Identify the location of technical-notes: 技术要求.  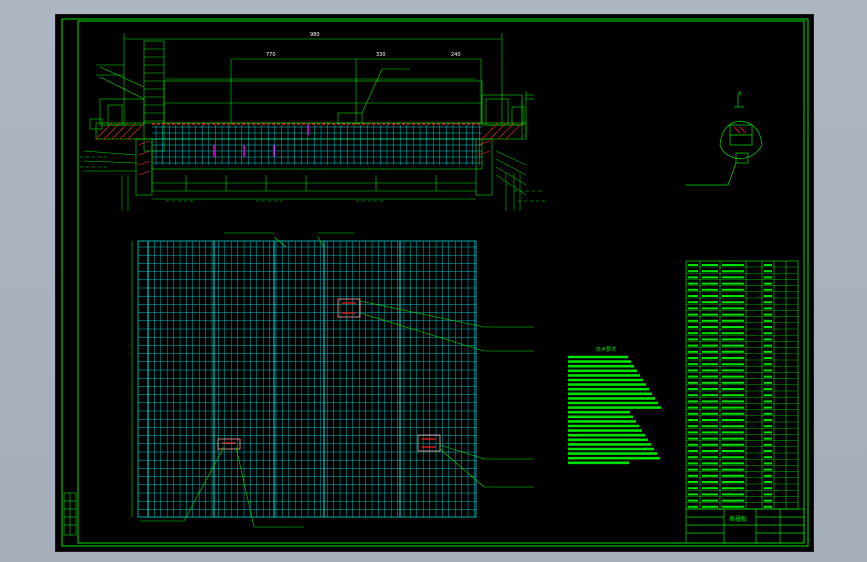
(614, 405).